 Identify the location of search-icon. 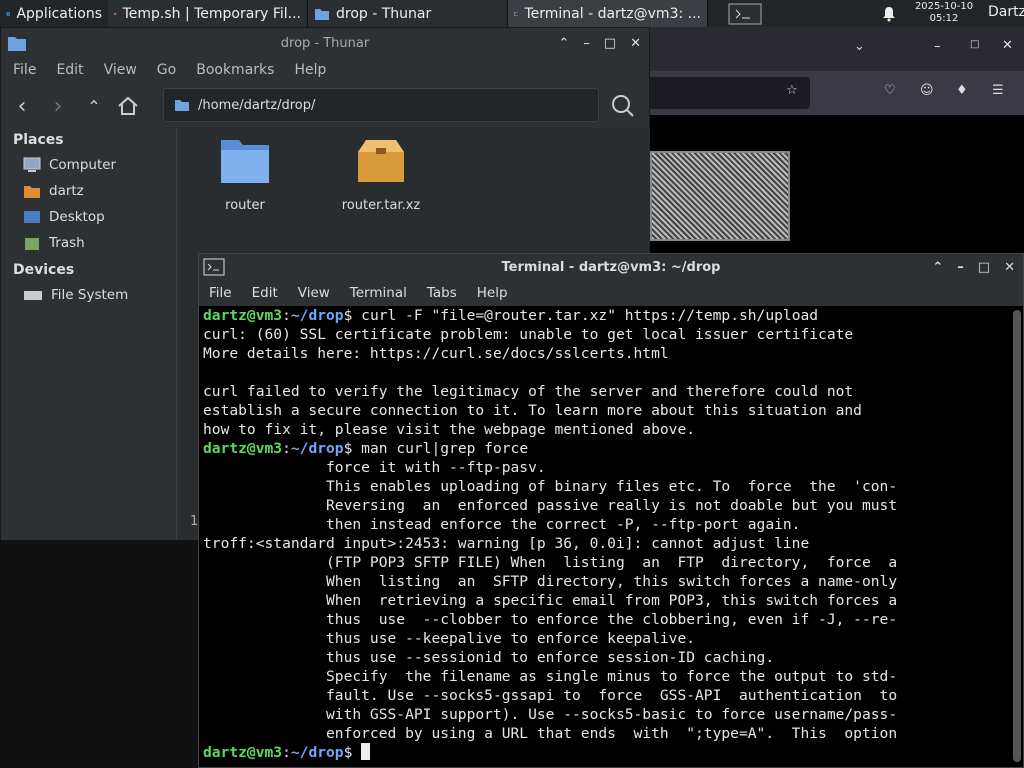
(623, 106).